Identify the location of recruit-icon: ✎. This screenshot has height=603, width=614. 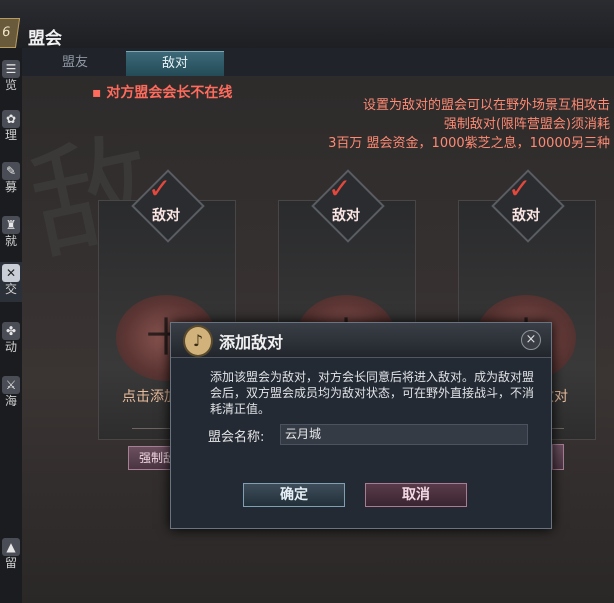
(11, 171).